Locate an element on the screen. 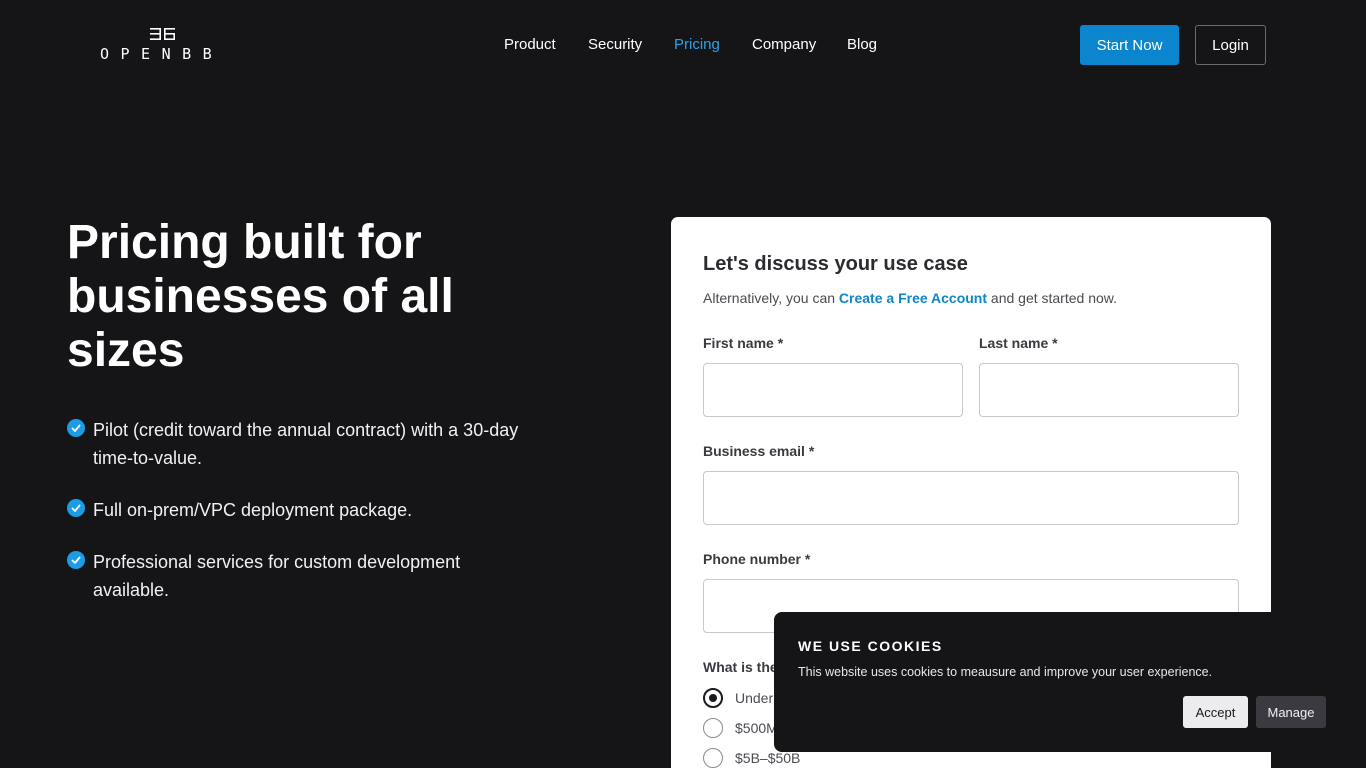  nav-security: Security is located at coordinates (615, 45).